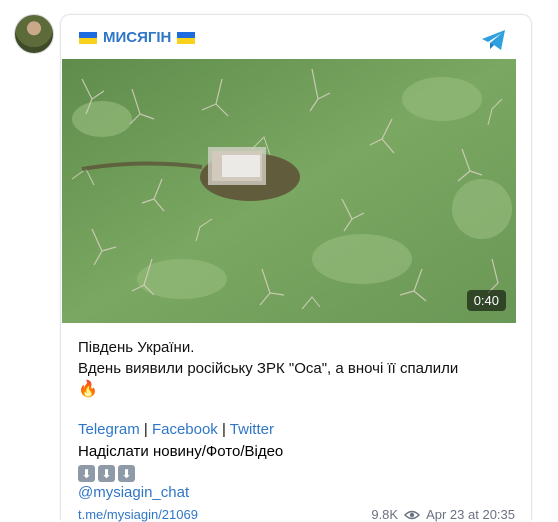 The height and width of the screenshot is (522, 558). Describe the element at coordinates (88, 389) in the screenshot. I see `fire-emoji: 🔥` at that location.